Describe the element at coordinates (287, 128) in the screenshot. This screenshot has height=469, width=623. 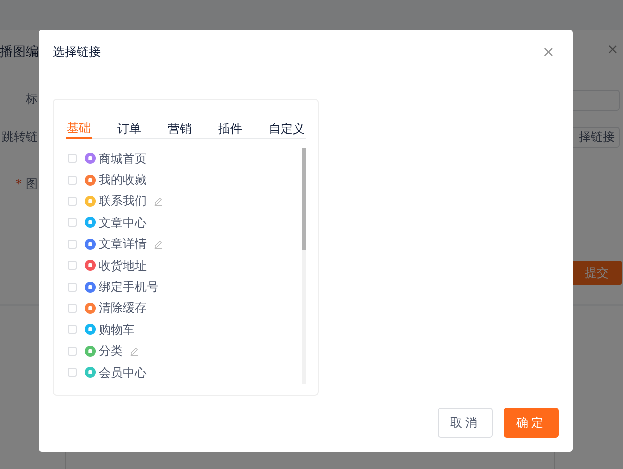
I see `tab: 自定义` at that location.